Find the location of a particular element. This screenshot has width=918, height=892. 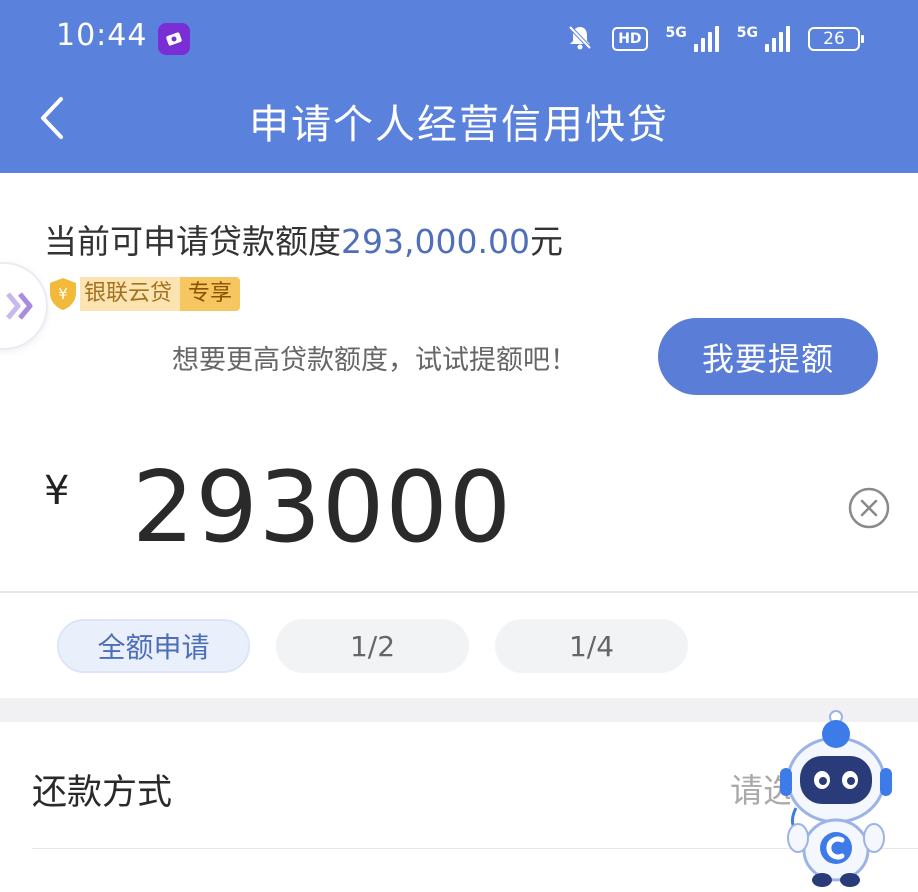

page-title: 申请个人经营信用快贷 is located at coordinates (459, 125).